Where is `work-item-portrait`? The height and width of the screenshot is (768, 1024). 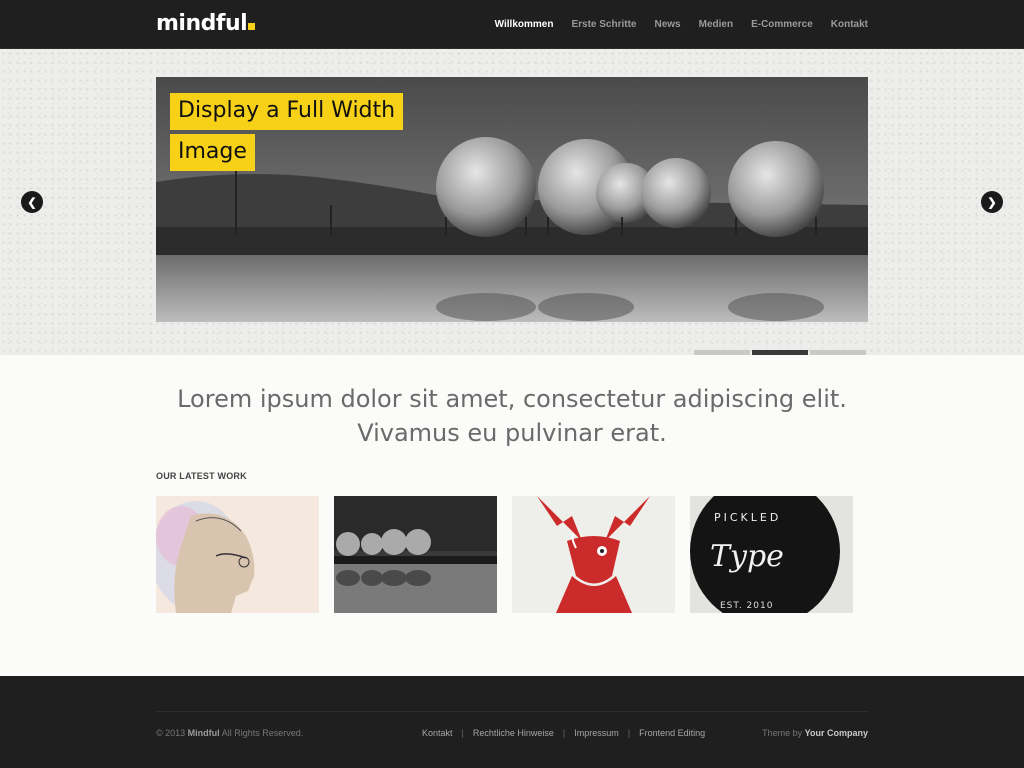
work-item-portrait is located at coordinates (237, 554).